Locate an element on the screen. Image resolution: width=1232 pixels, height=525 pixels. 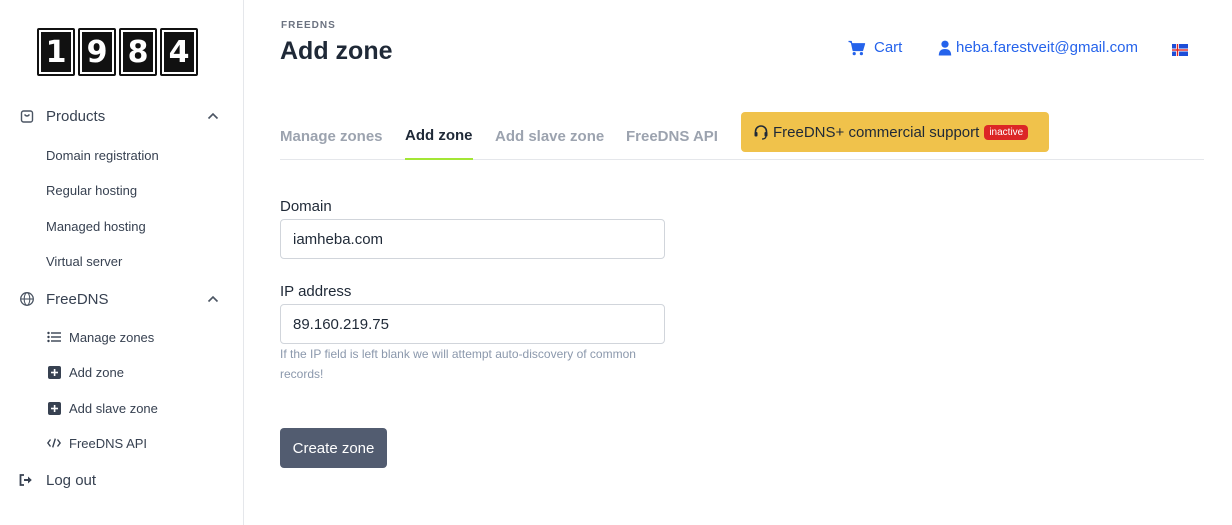
sidebar-section-label: FreeDNS is located at coordinates (77, 299).